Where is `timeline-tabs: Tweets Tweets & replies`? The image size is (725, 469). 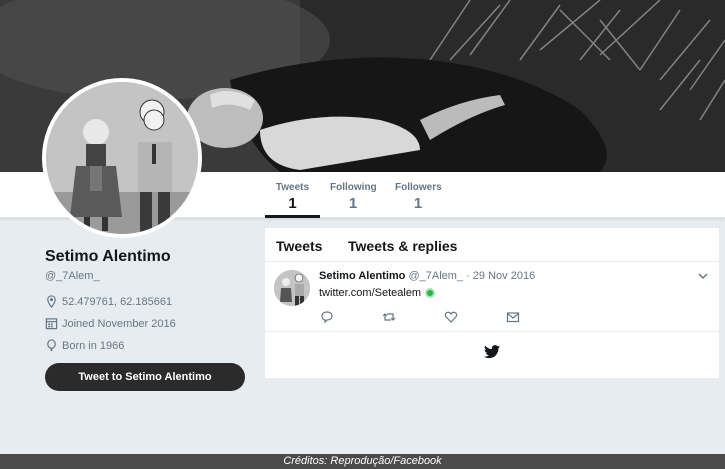
timeline-tabs: Tweets Tweets & replies is located at coordinates (492, 245).